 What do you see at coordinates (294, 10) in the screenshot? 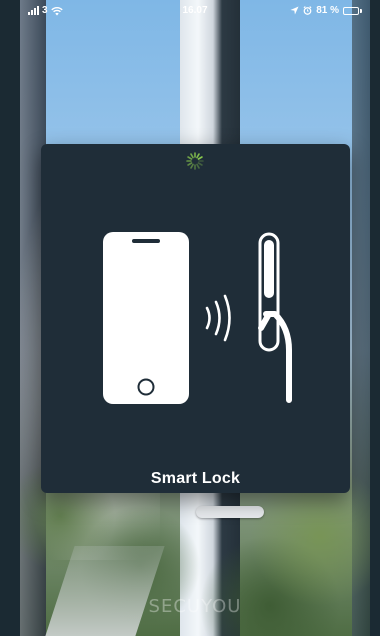
I see `location-arrow-icon` at bounding box center [294, 10].